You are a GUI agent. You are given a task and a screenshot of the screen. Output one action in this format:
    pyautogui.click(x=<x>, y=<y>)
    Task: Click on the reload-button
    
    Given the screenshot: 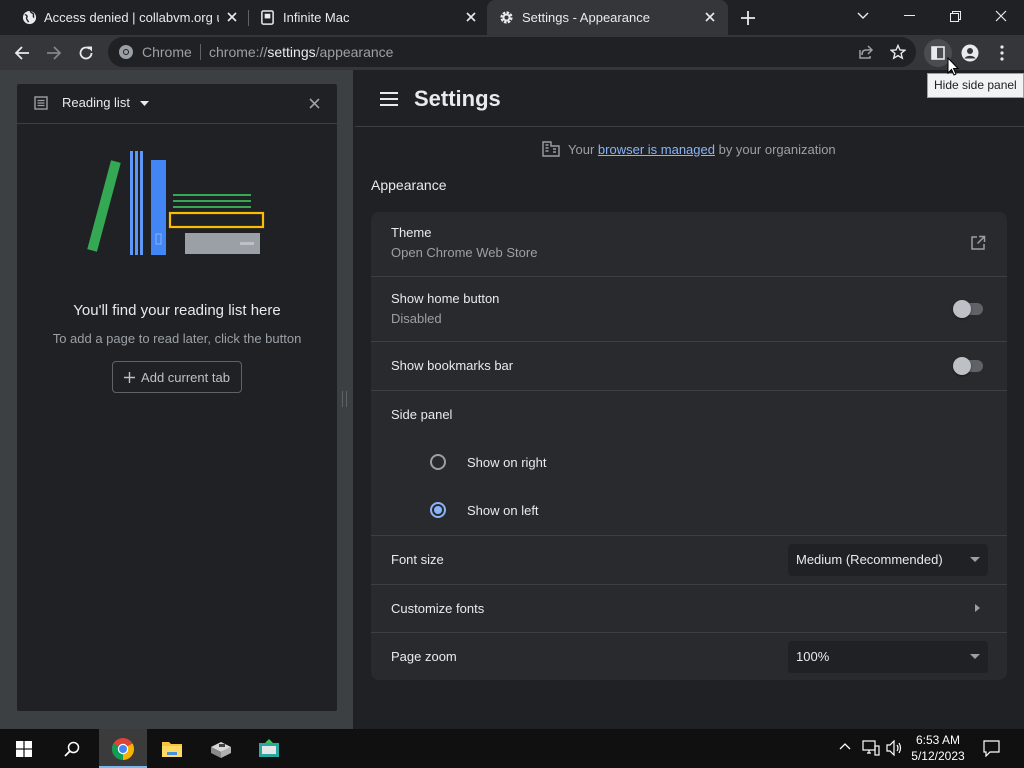 What is the action you would take?
    pyautogui.click(x=86, y=53)
    